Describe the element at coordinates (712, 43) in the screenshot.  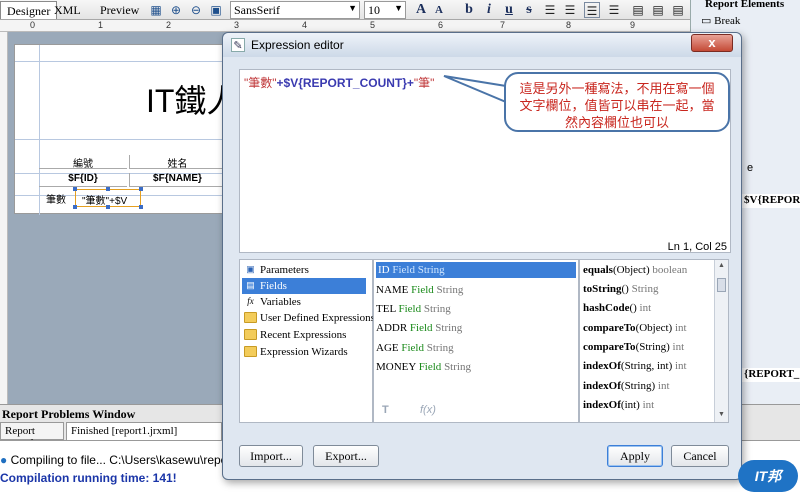
I see `close-button: x` at that location.